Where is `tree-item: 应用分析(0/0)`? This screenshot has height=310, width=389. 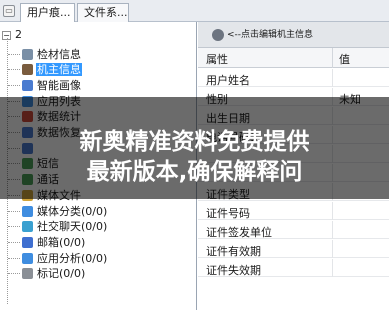
tree-item: 应用分析(0/0) is located at coordinates (58, 257).